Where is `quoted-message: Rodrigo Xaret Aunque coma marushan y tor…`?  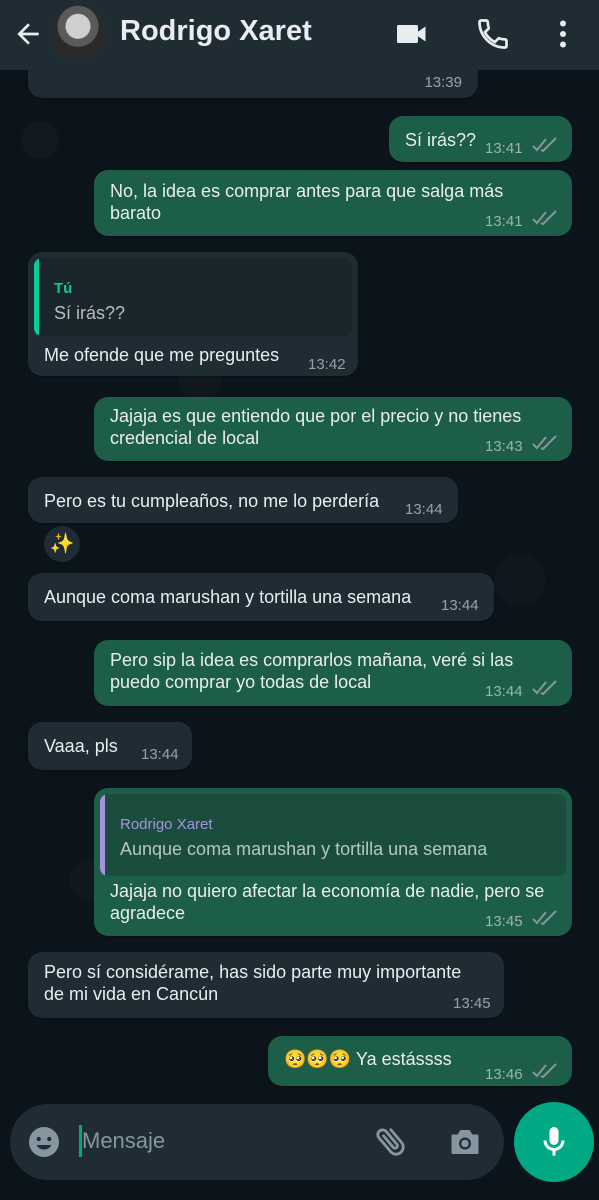
quoted-message: Rodrigo Xaret Aunque coma marushan y tor… is located at coordinates (333, 835).